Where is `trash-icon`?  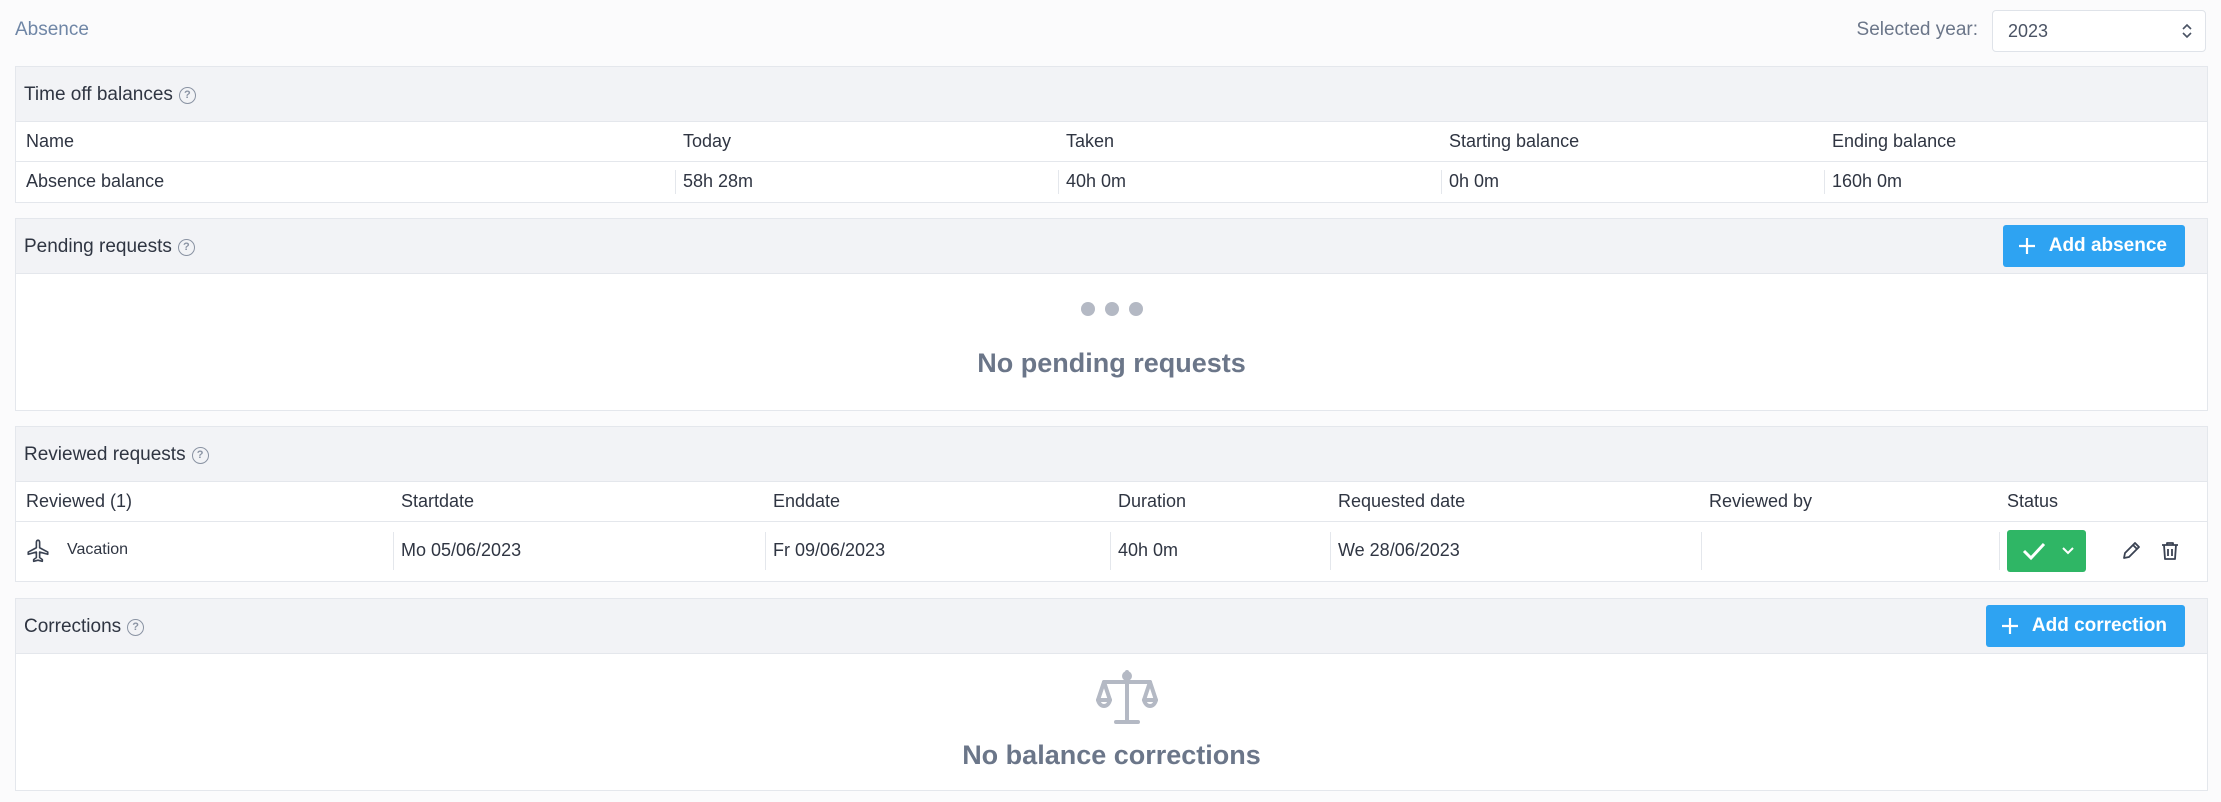
trash-icon is located at coordinates (2170, 551).